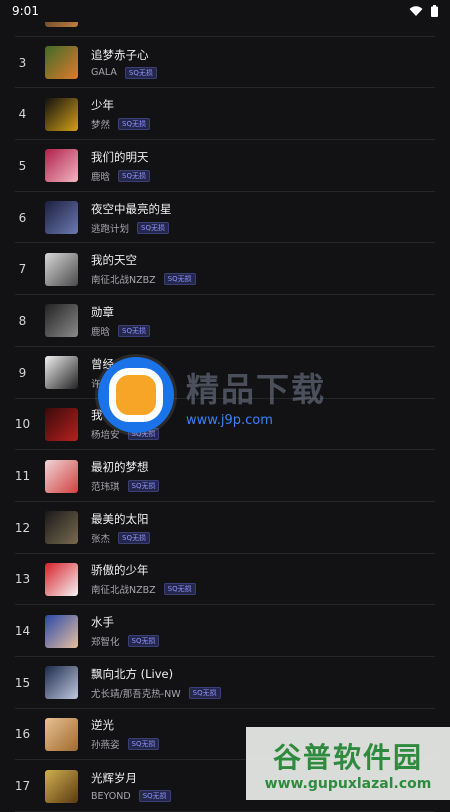 This screenshot has height=812, width=450. I want to click on artist-name: 张杰, so click(101, 539).